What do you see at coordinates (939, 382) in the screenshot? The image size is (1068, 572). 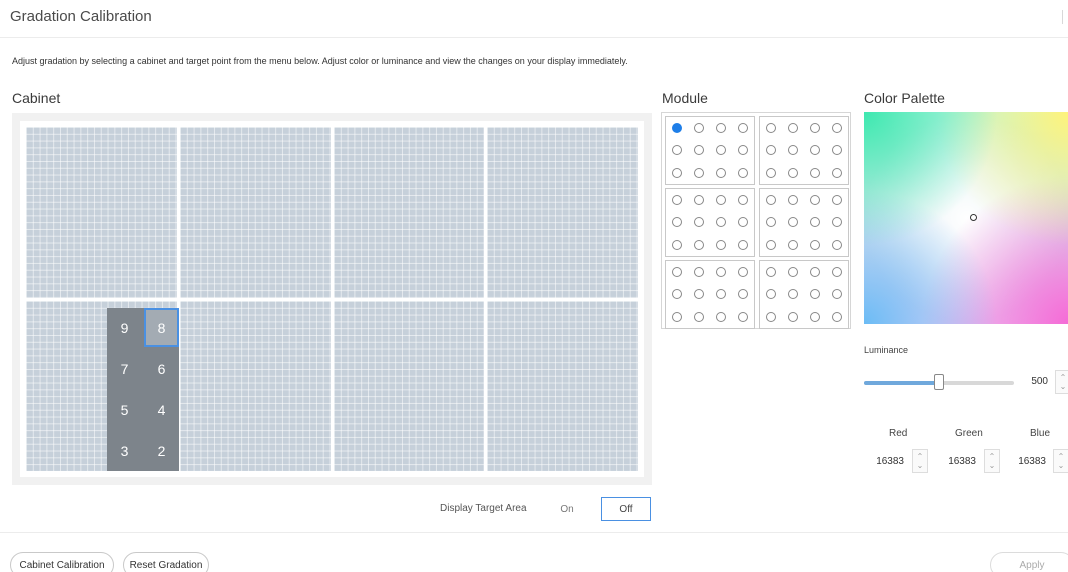 I see `luminance-slider-thumb` at bounding box center [939, 382].